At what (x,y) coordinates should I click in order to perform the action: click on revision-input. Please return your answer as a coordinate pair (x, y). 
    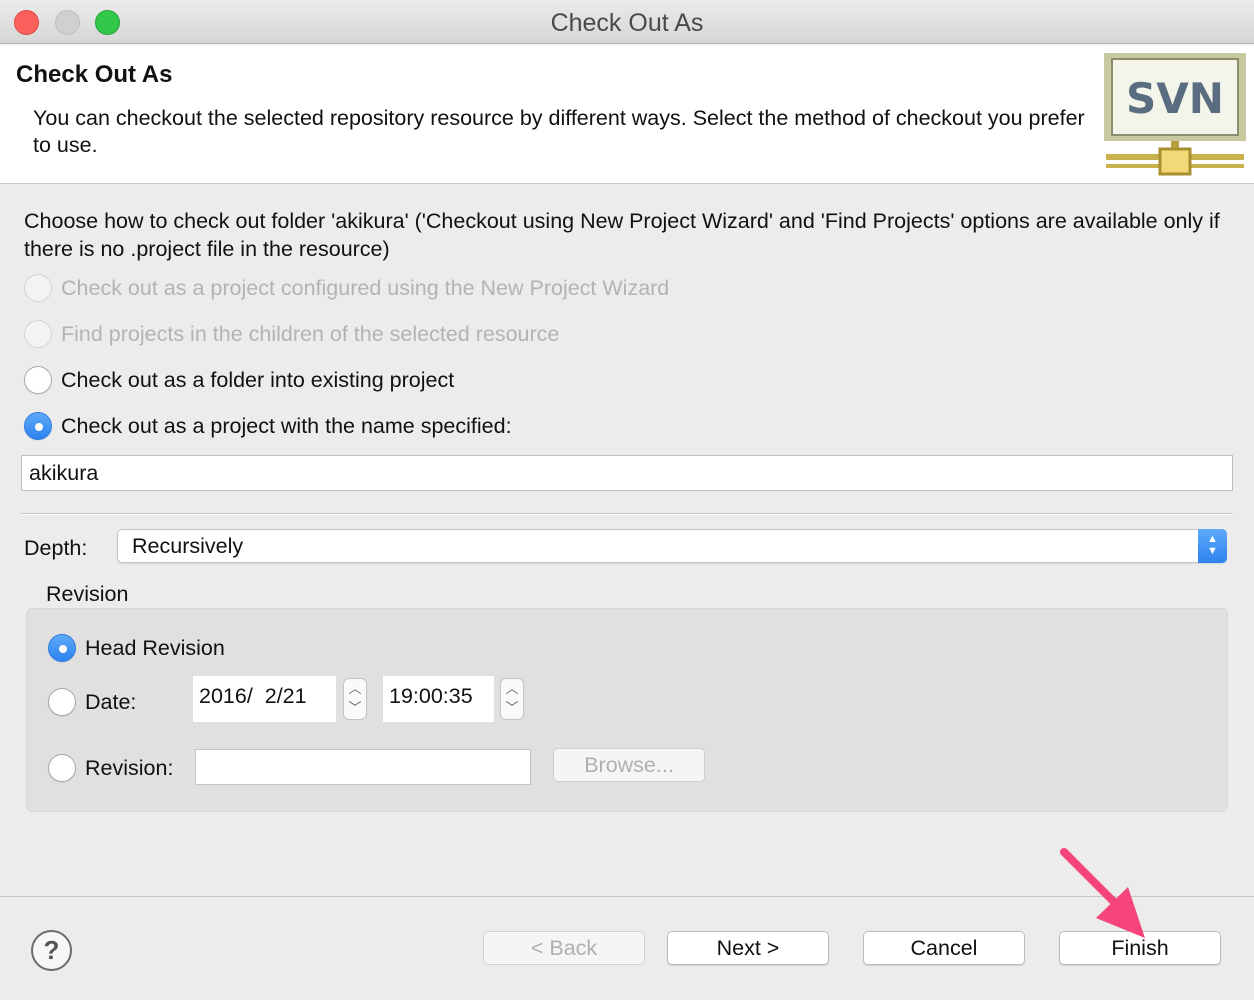
    Looking at the image, I should click on (363, 767).